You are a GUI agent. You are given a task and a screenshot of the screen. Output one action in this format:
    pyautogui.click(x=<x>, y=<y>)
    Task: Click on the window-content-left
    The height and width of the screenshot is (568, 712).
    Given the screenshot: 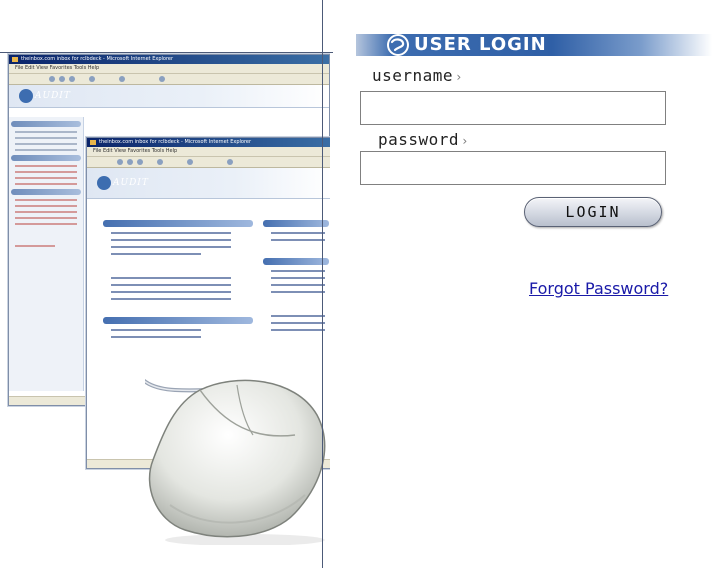 What is the action you would take?
    pyautogui.click(x=178, y=281)
    